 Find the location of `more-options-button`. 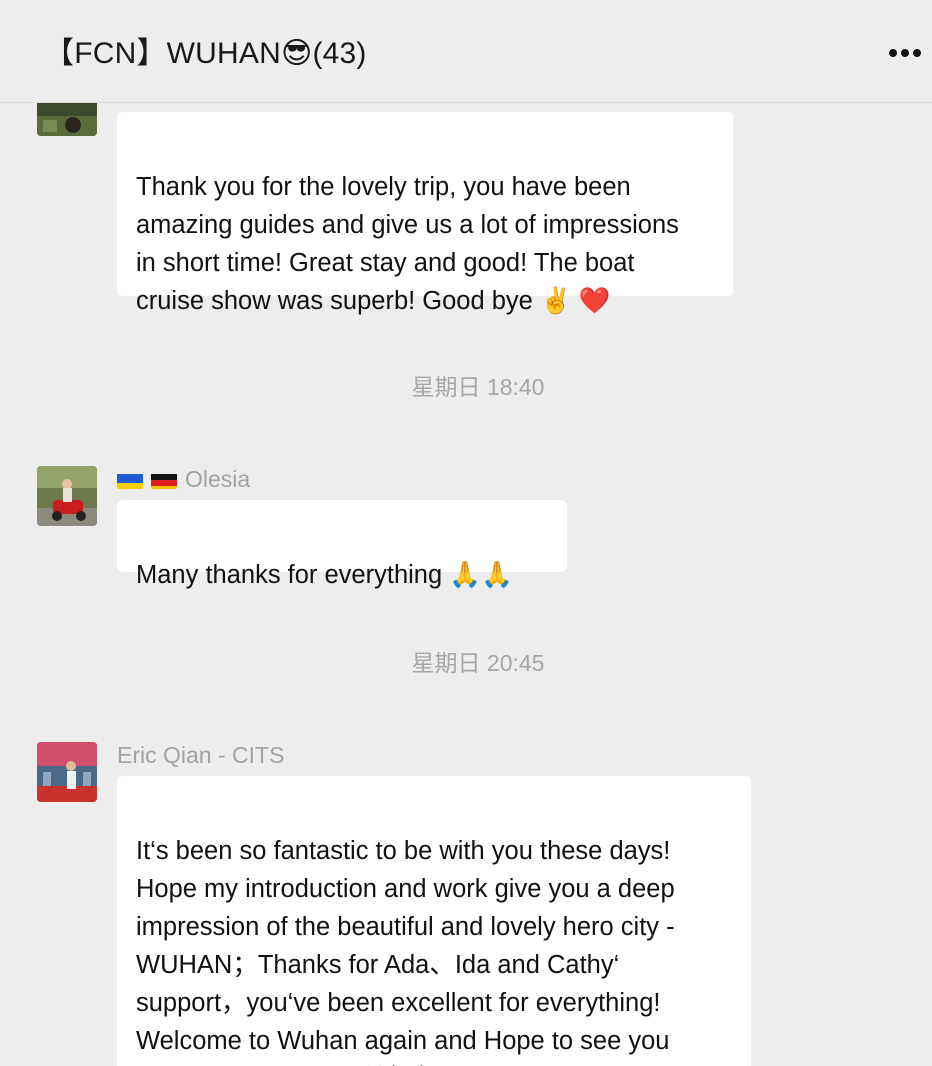

more-options-button is located at coordinates (906, 52).